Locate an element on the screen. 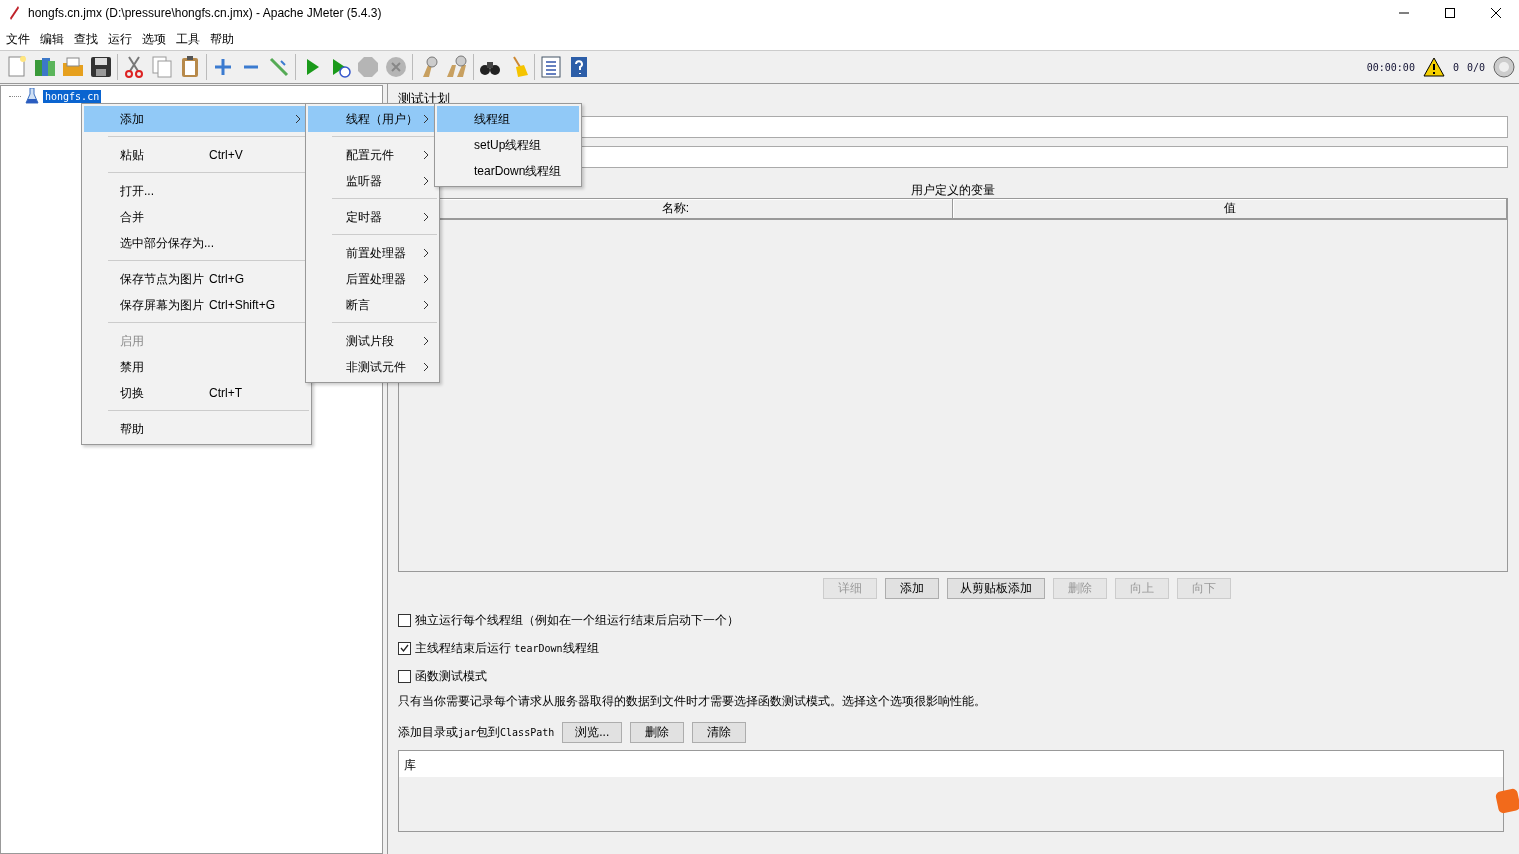  classpath-button: 清除 is located at coordinates (719, 732).